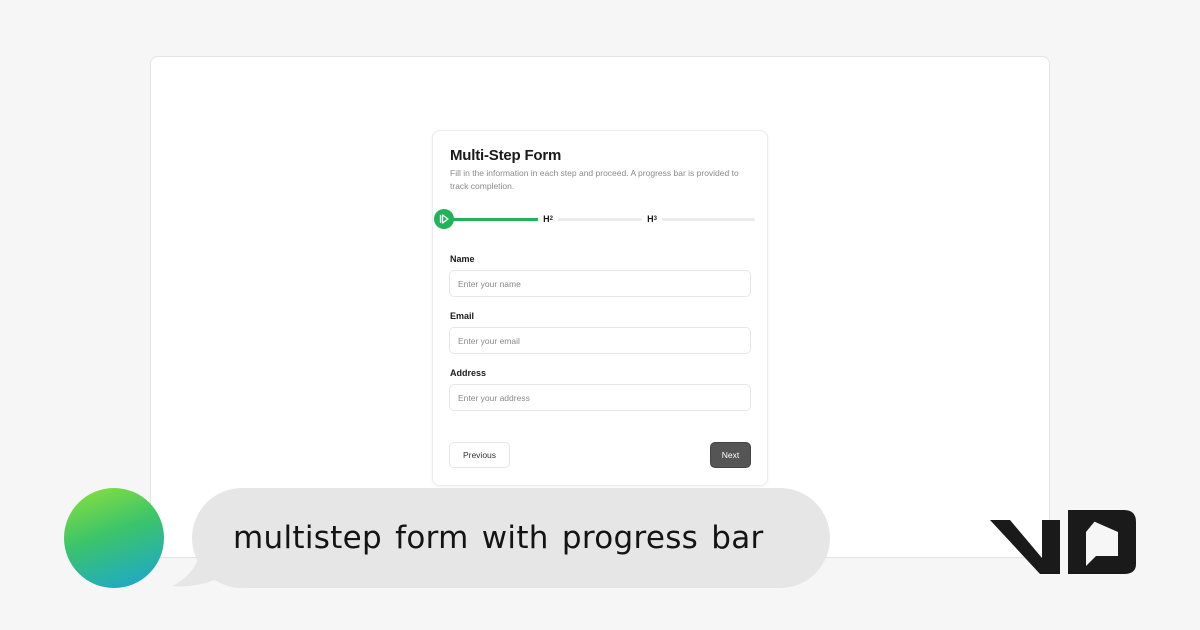 The image size is (1200, 630). Describe the element at coordinates (479, 455) in the screenshot. I see `previous-button: Previous` at that location.